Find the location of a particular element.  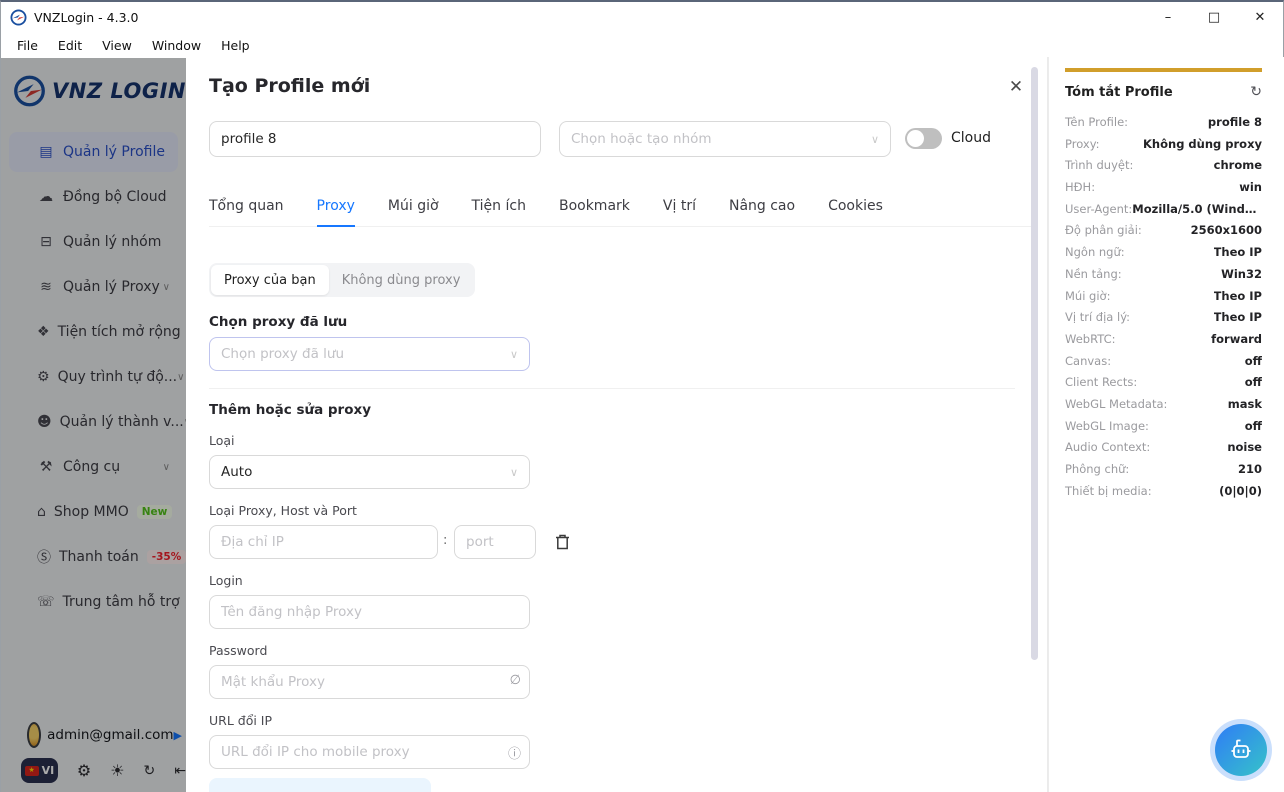

summary-row: Ngôn ngữ: Theo IP is located at coordinates (1163, 256).